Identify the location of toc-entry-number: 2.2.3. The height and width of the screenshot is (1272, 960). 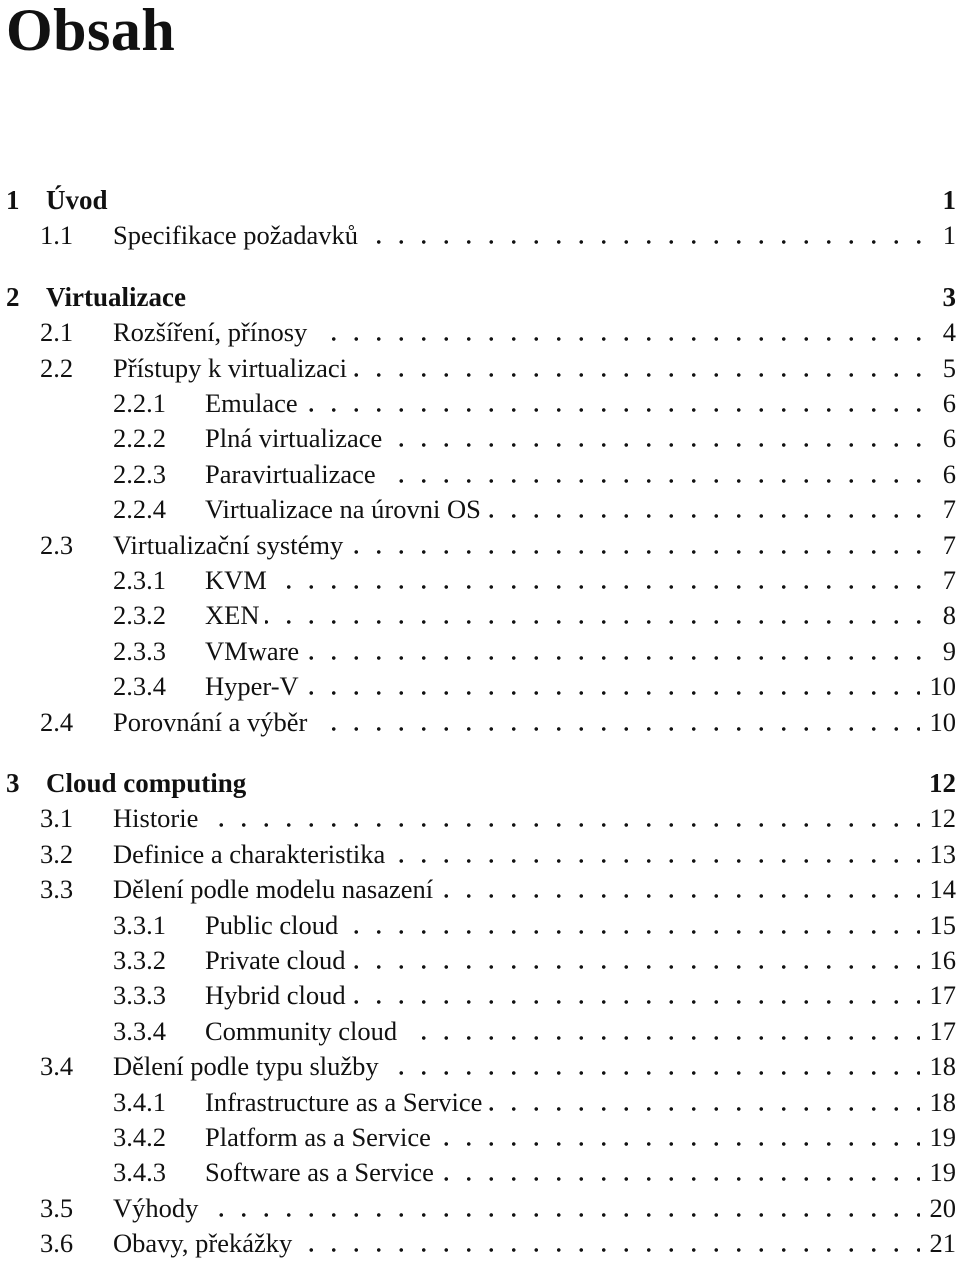
(139, 473).